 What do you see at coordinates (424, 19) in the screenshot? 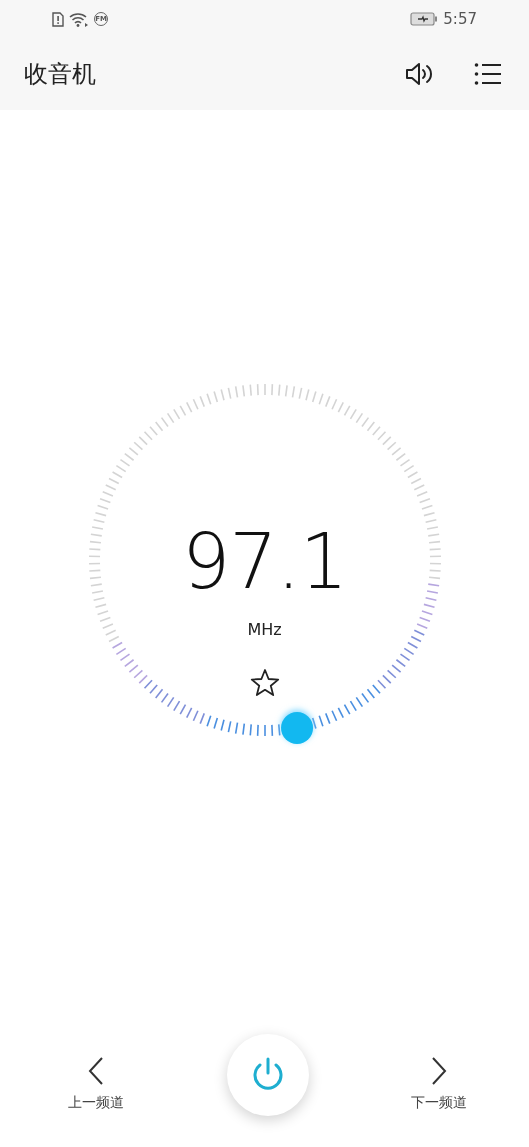
I see `battery-charging-icon` at bounding box center [424, 19].